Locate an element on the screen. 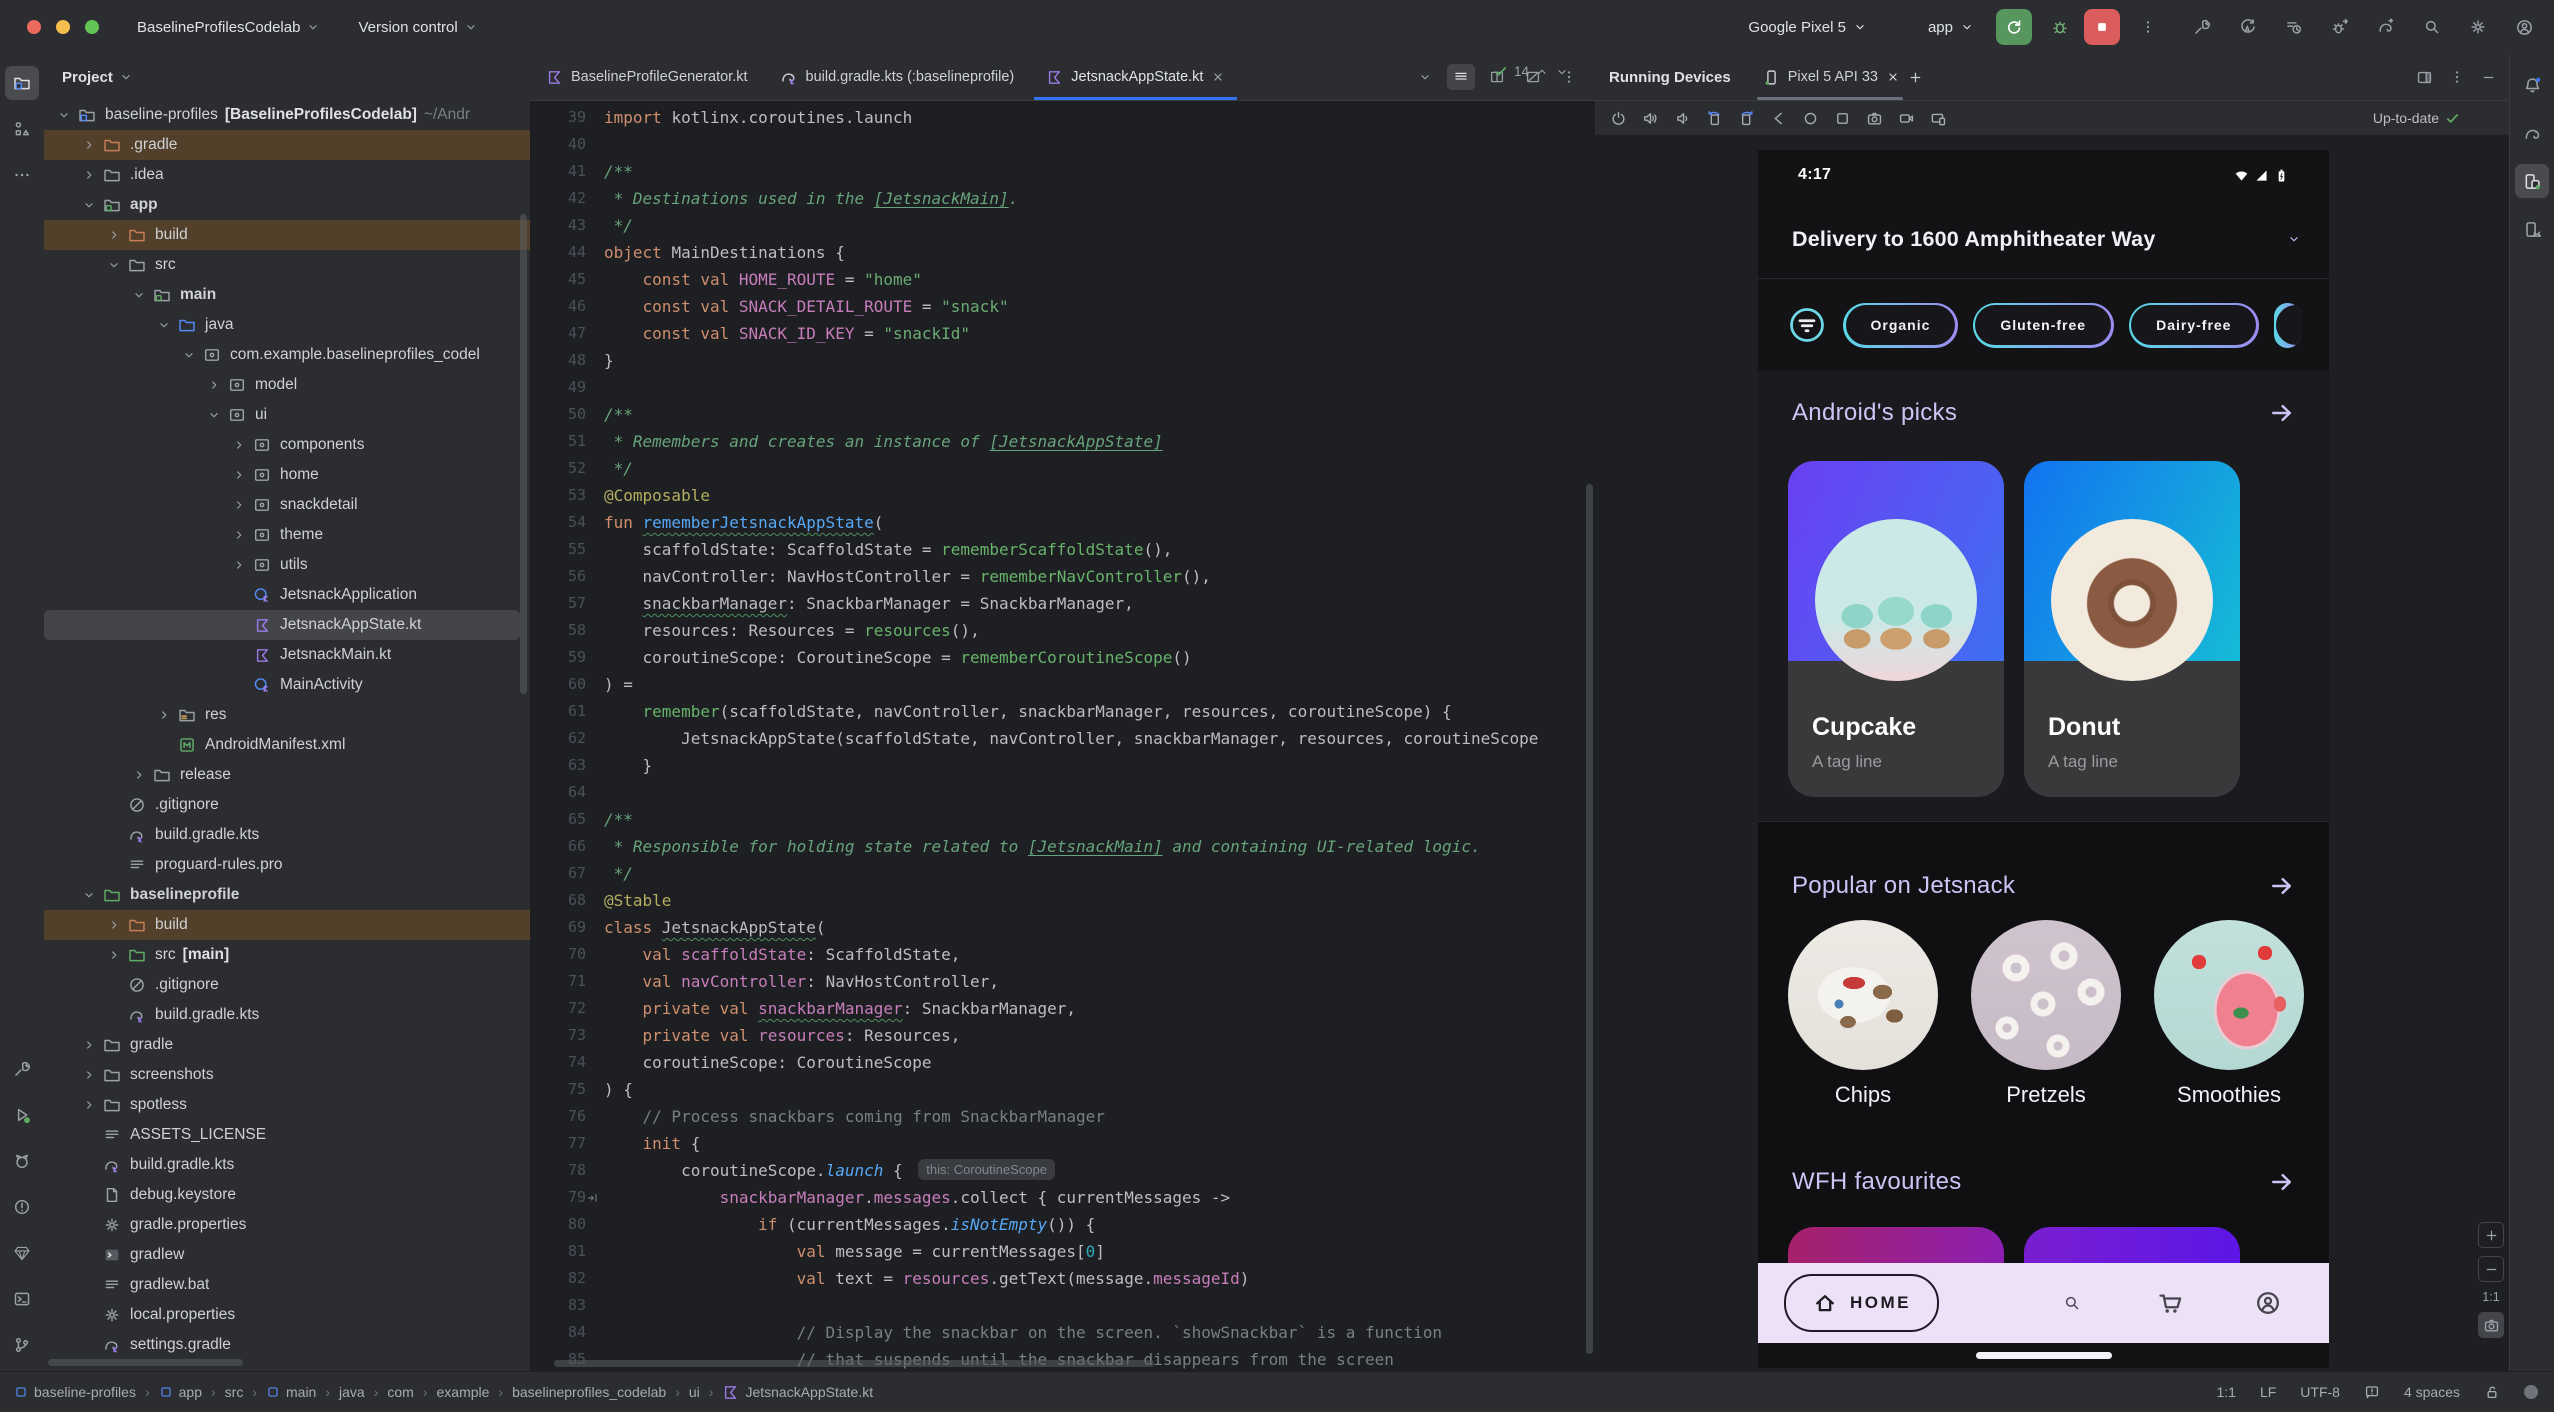 The height and width of the screenshot is (1412, 2554). tree-item-settings.gradle: settings.gradle is located at coordinates (287, 1345).